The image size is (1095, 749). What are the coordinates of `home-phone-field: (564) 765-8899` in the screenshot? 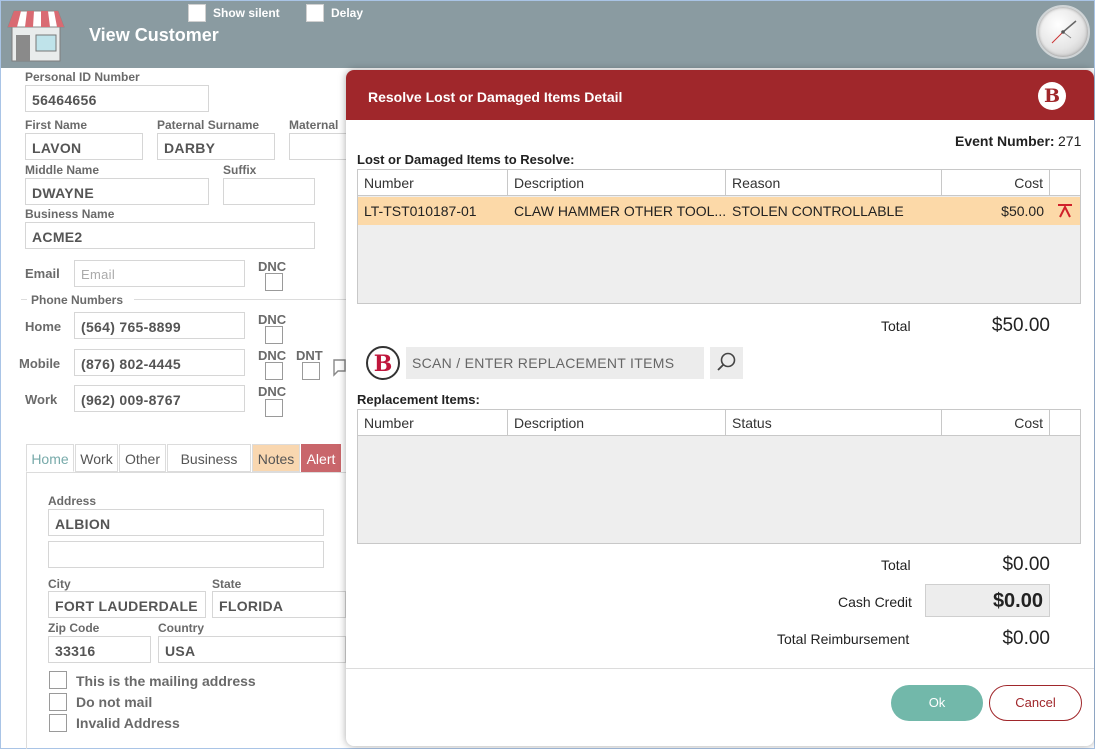 It's located at (159, 325).